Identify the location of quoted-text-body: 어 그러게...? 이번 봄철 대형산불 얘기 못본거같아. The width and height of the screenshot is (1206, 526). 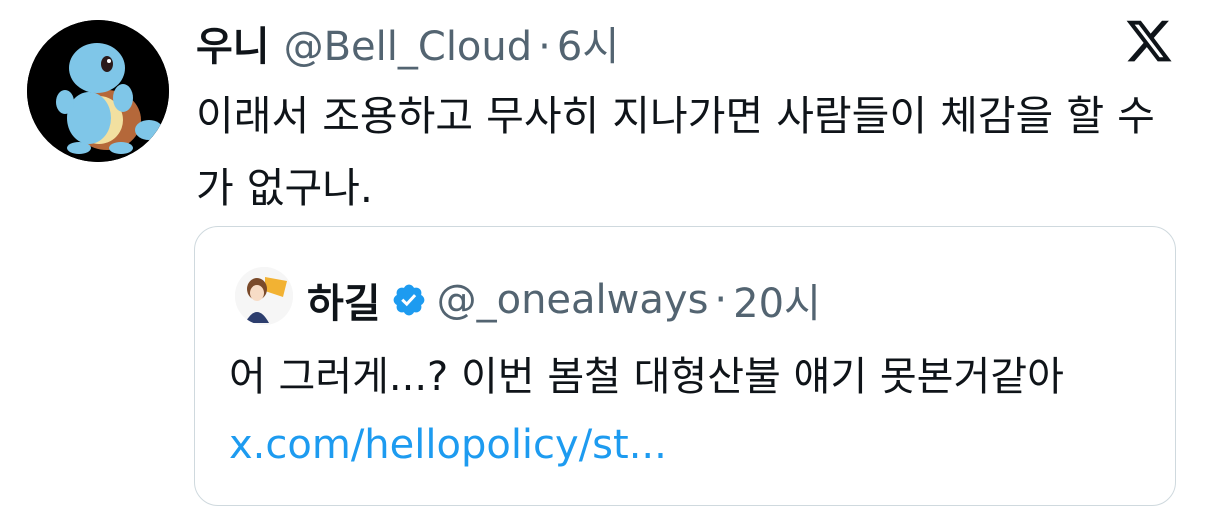
(646, 377).